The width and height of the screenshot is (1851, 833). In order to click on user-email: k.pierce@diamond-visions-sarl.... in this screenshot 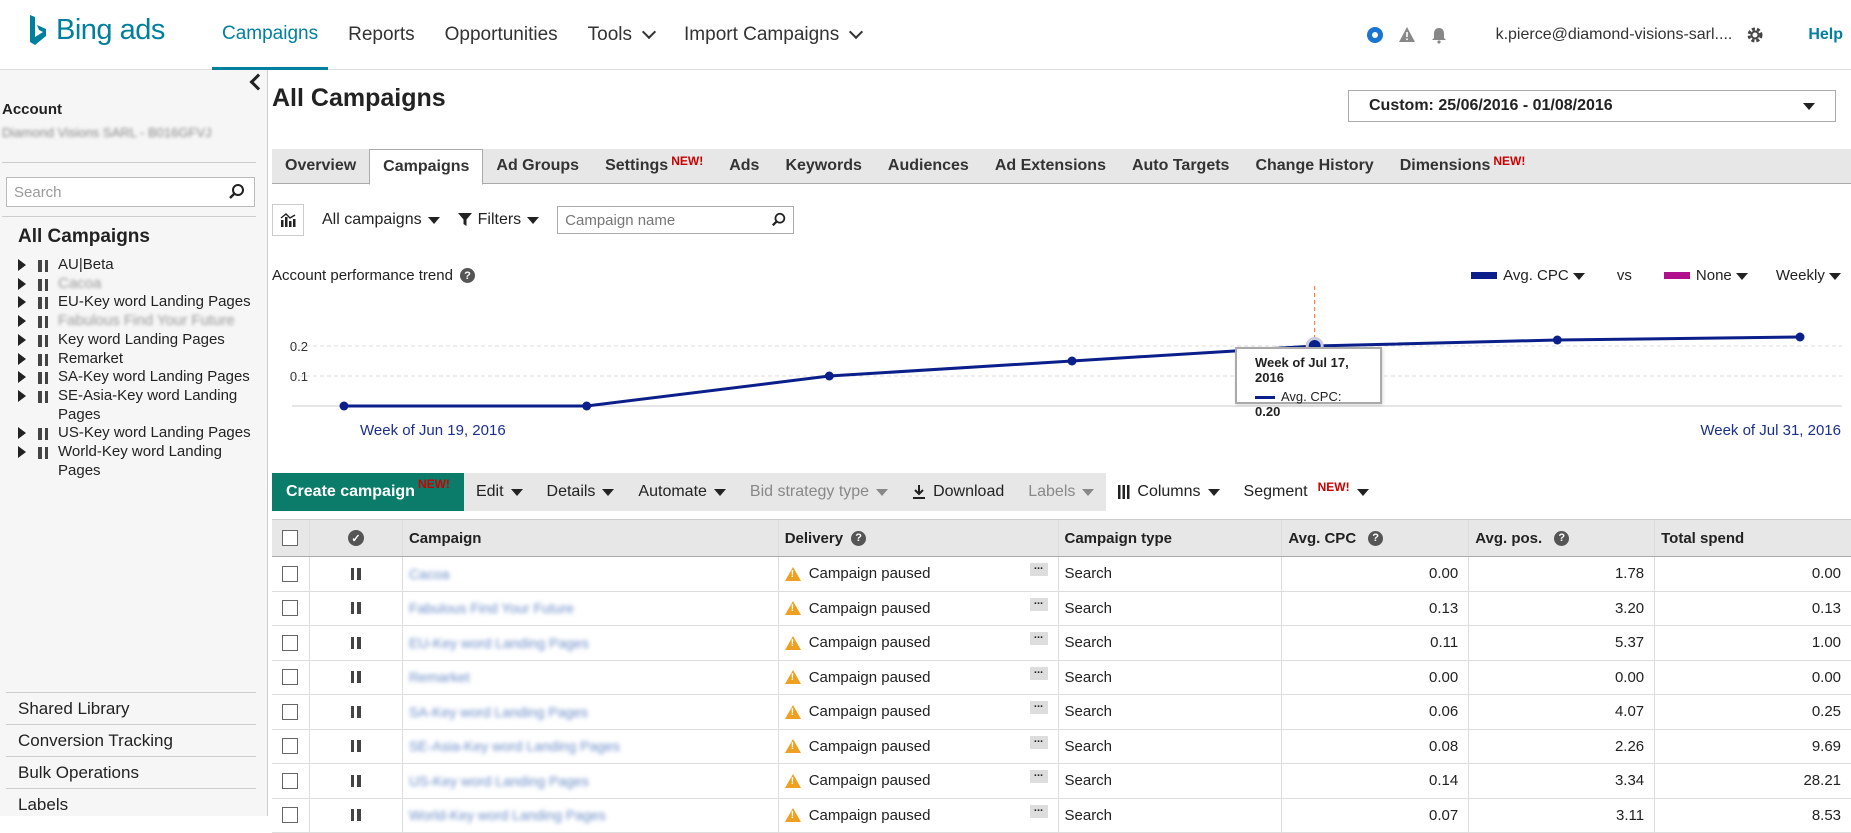, I will do `click(1614, 35)`.